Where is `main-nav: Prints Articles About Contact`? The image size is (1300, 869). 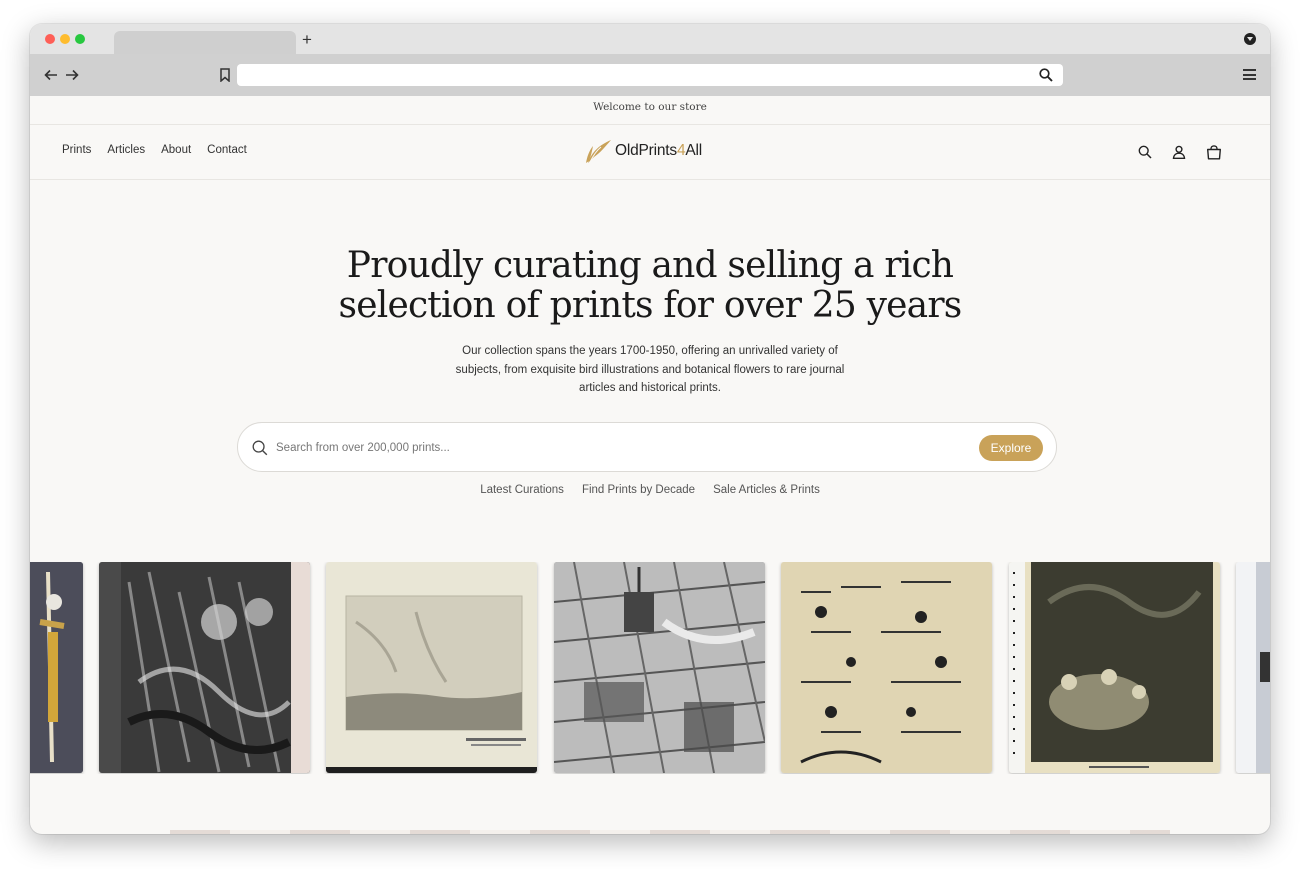 main-nav: Prints Articles About Contact is located at coordinates (154, 150).